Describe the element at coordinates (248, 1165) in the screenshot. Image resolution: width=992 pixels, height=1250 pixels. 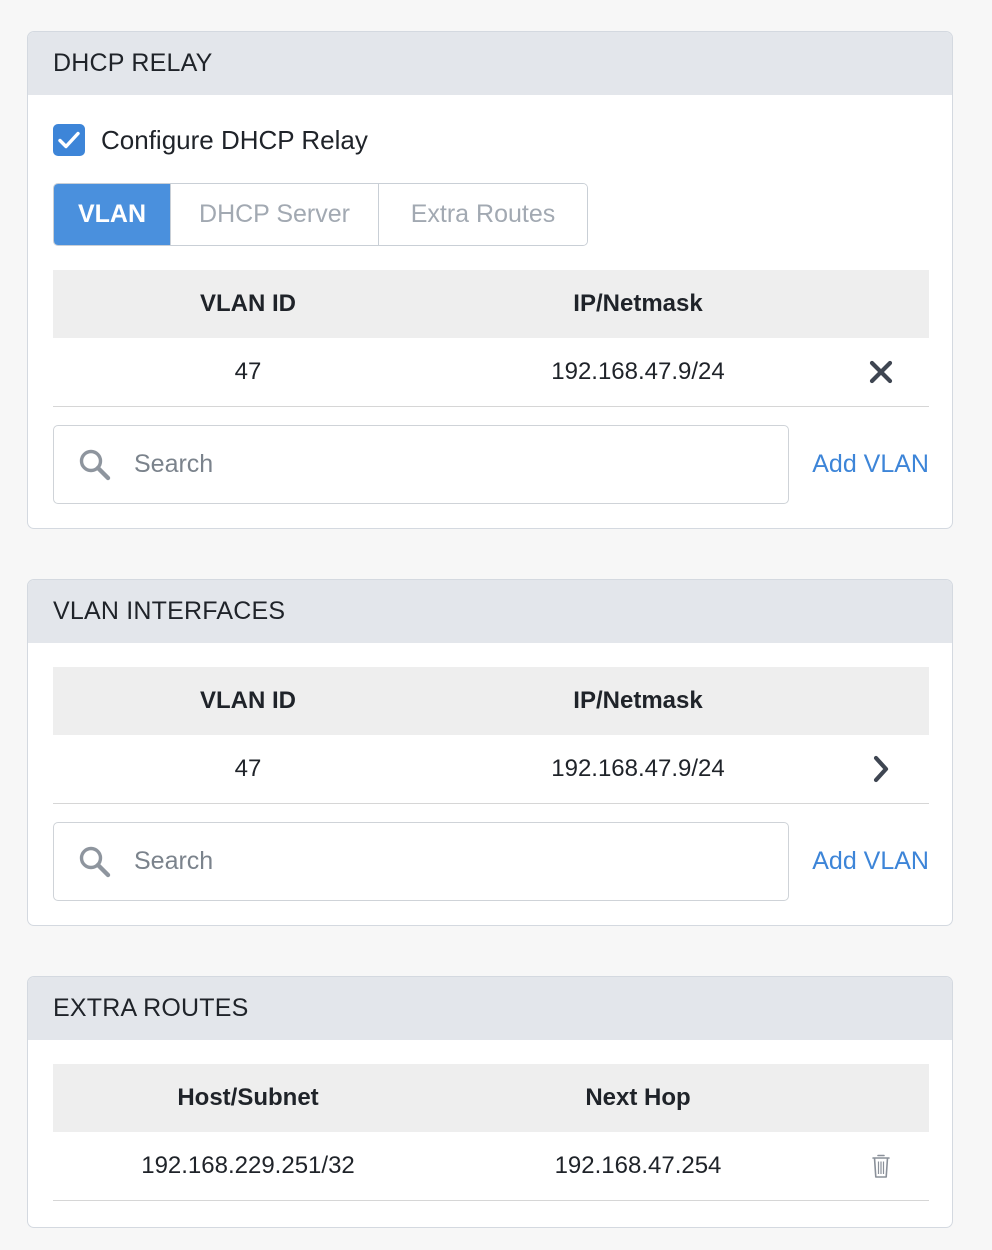
I see `host-subnet-cell: 192.168.229.251/32` at that location.